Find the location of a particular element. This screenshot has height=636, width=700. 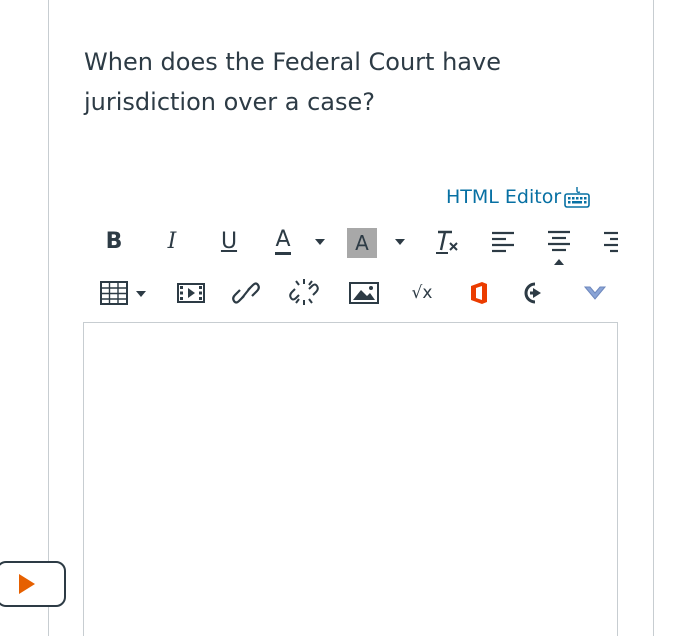

play-button is located at coordinates (33, 584).